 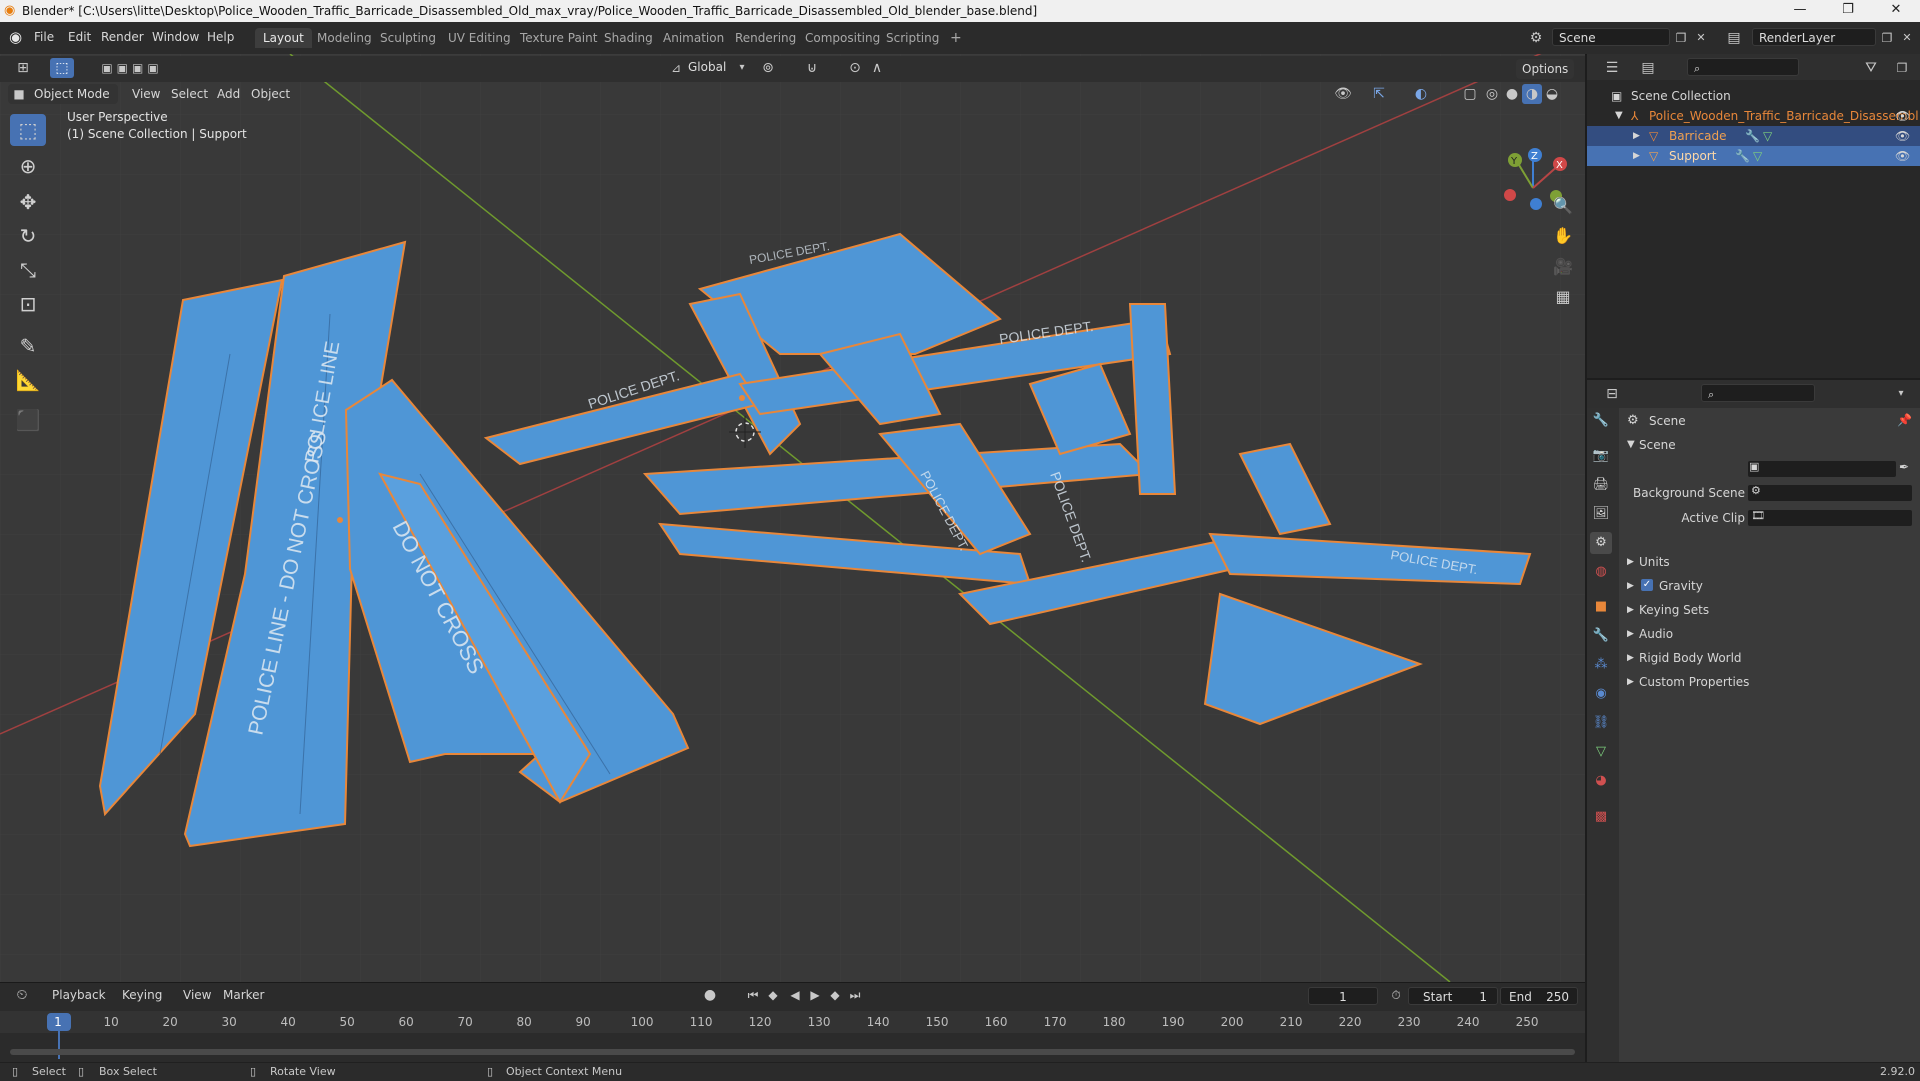 What do you see at coordinates (1563, 236) in the screenshot?
I see `pan-hand-icon: ✋` at bounding box center [1563, 236].